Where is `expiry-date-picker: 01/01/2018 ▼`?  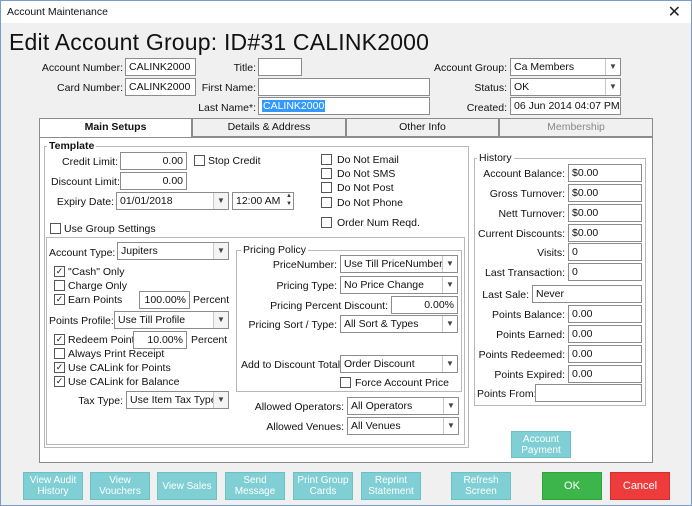 expiry-date-picker: 01/01/2018 ▼ is located at coordinates (172, 201).